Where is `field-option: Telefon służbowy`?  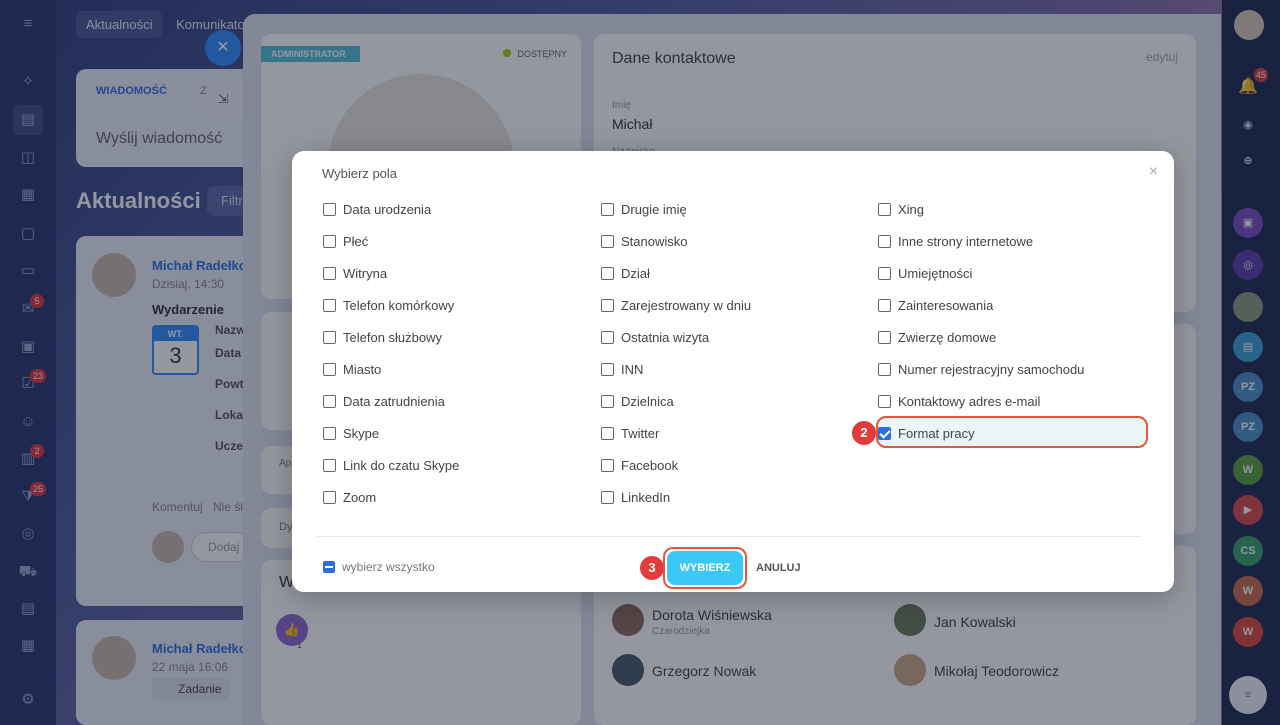 field-option: Telefon służbowy is located at coordinates (382, 337).